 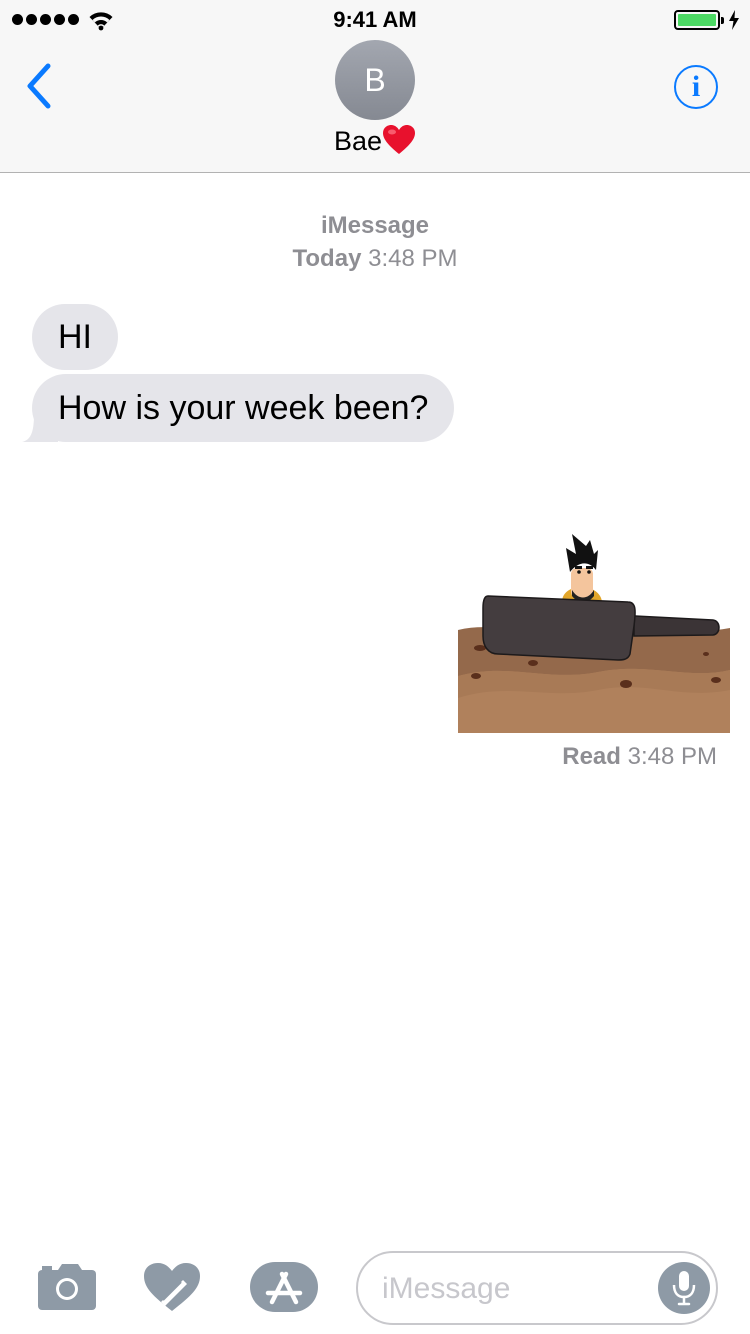 I want to click on message-text: HI, so click(x=75, y=336).